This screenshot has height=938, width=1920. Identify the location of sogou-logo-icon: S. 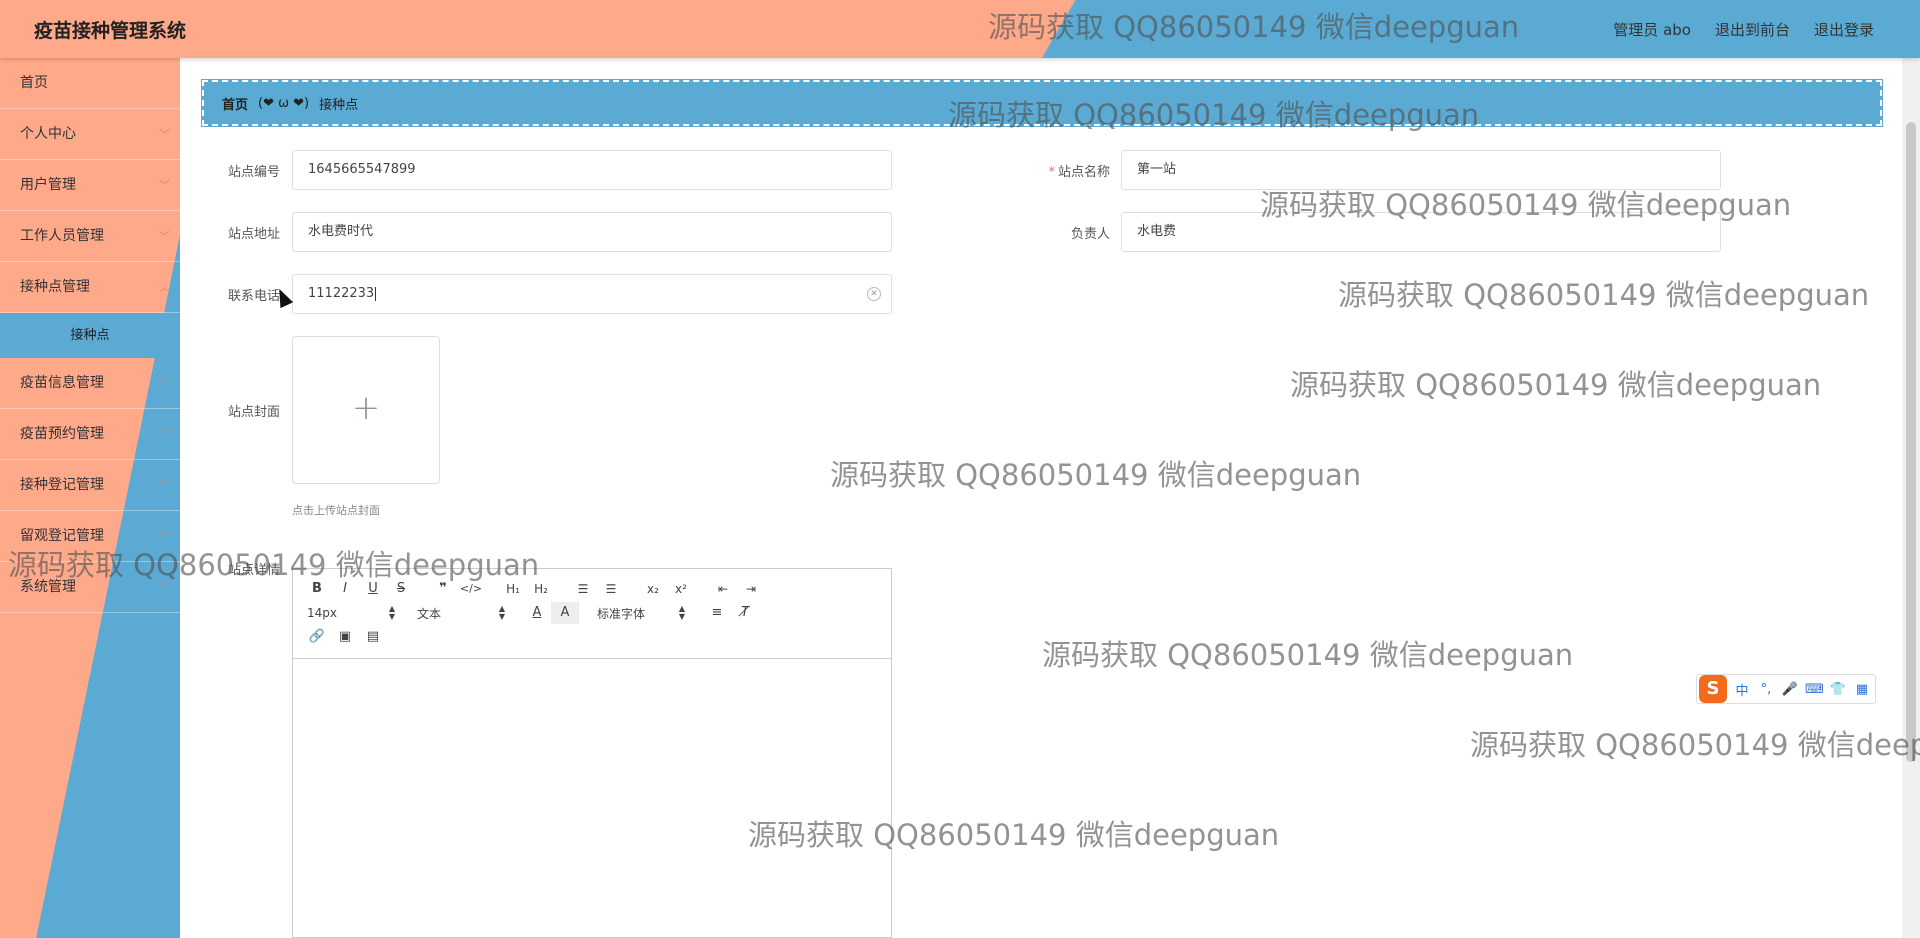
(1713, 689).